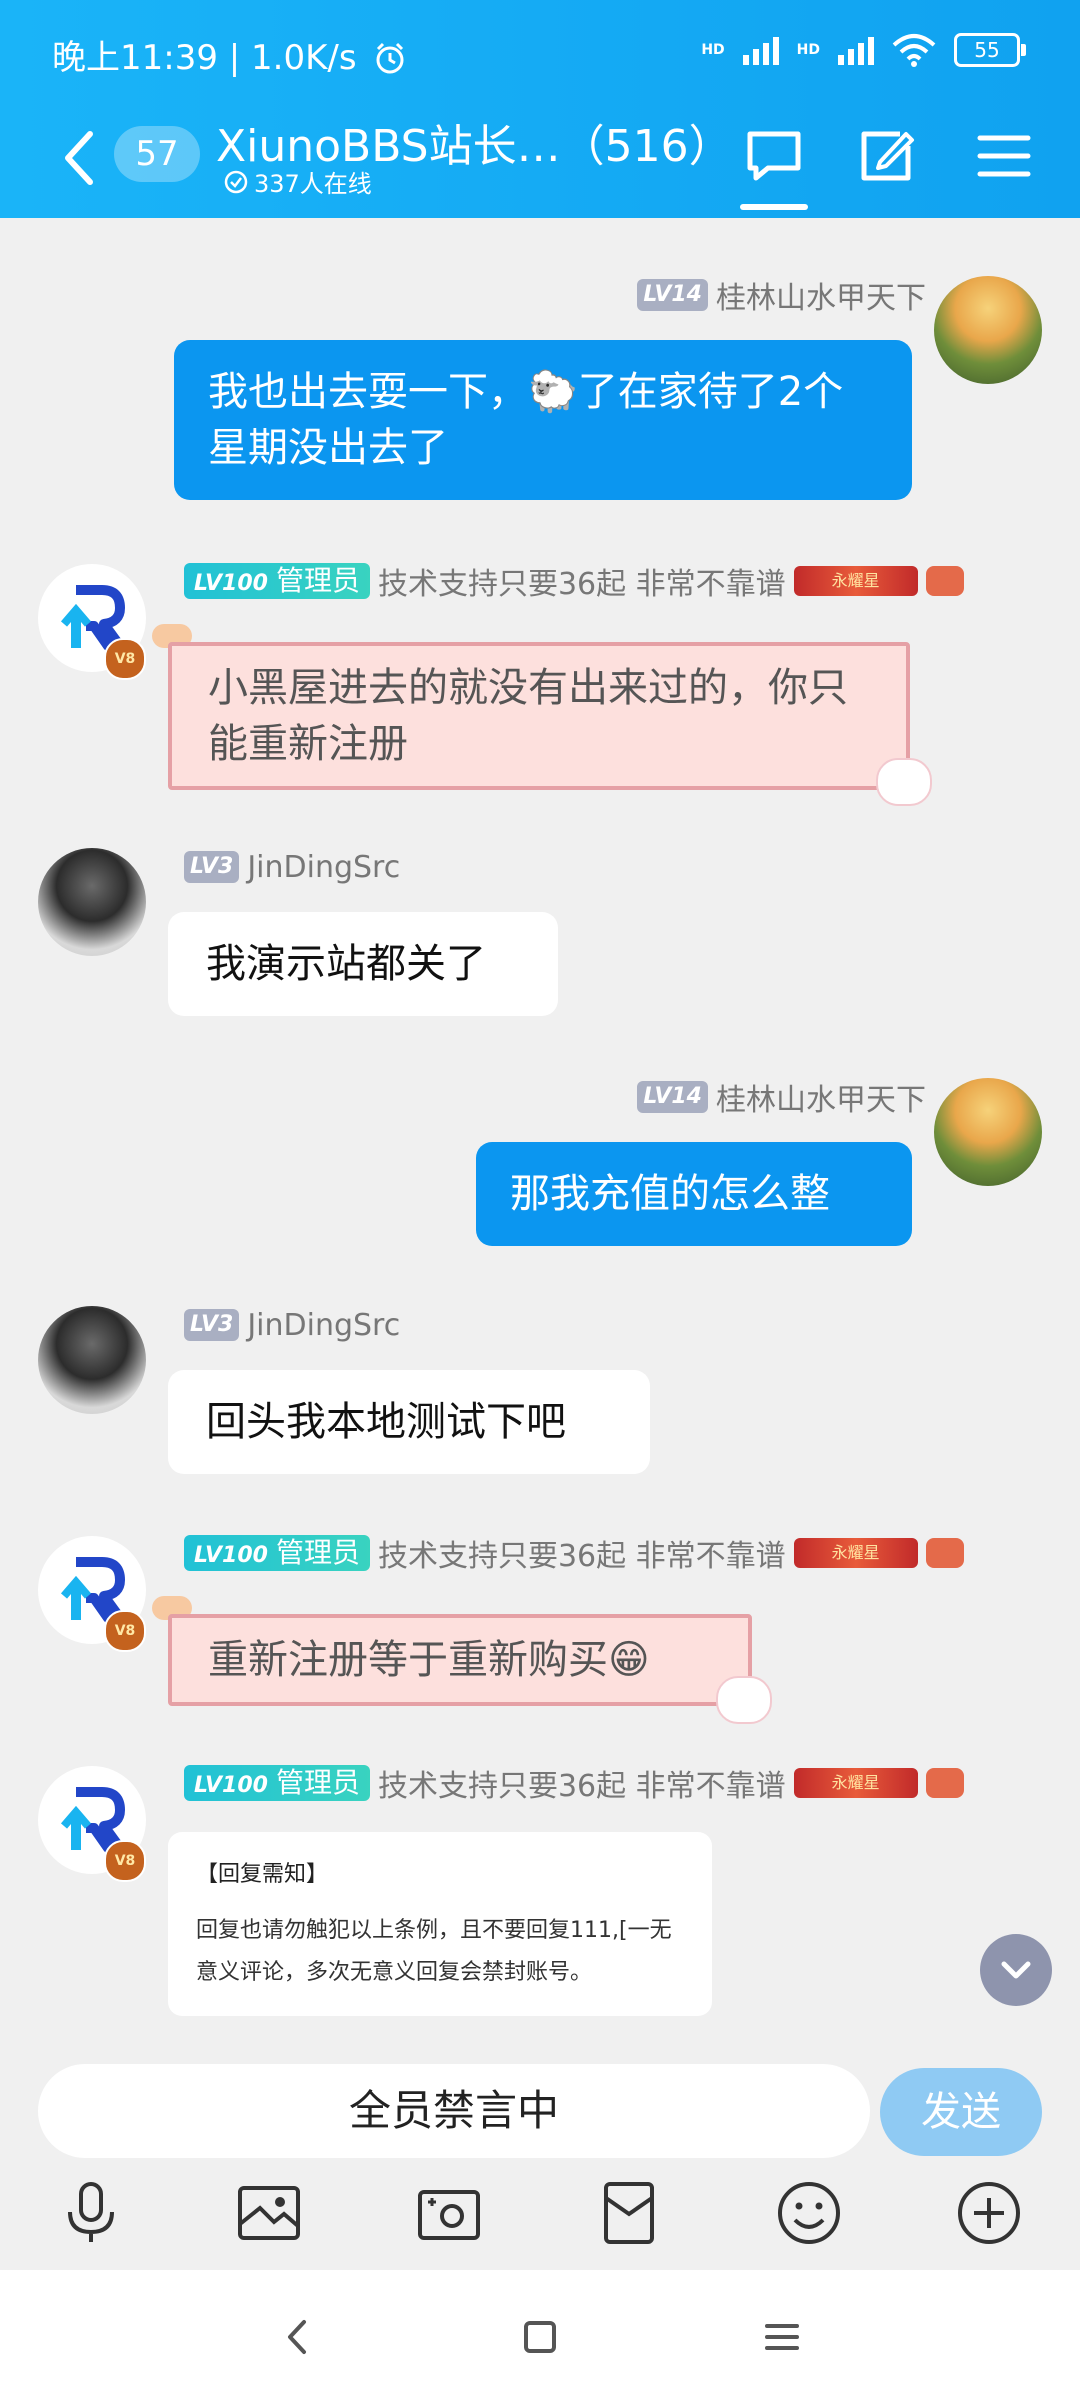 Image resolution: width=1080 pixels, height=2400 pixels. What do you see at coordinates (760, 50) in the screenshot?
I see `signal-icon` at bounding box center [760, 50].